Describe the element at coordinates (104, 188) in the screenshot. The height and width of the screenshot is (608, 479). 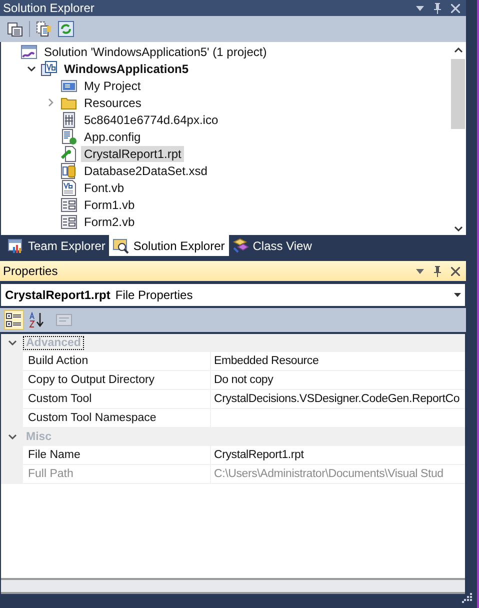
I see `tree-item: Font.vb` at that location.